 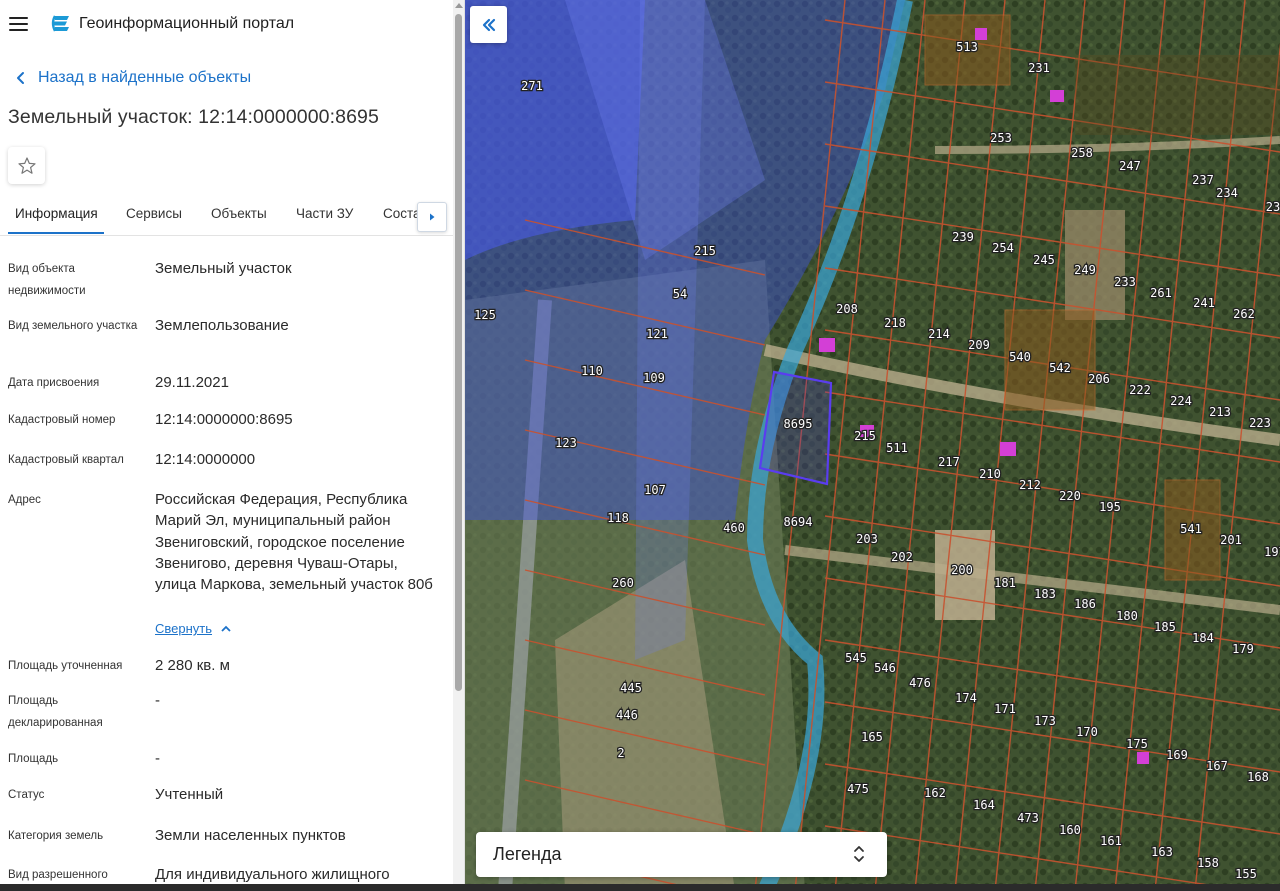 I want to click on parcel-label: 171, so click(x=1005, y=709).